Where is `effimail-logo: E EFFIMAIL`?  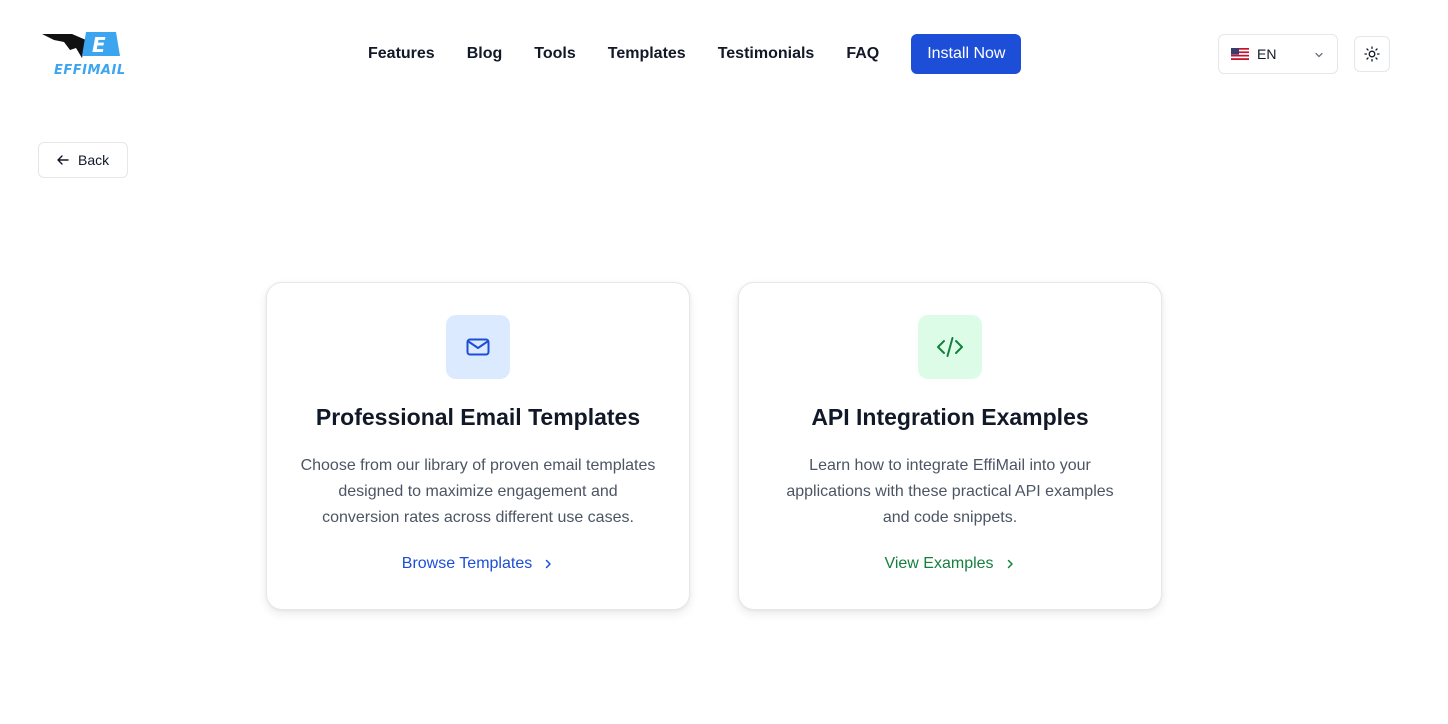
effimail-logo: E EFFIMAIL is located at coordinates (87, 56).